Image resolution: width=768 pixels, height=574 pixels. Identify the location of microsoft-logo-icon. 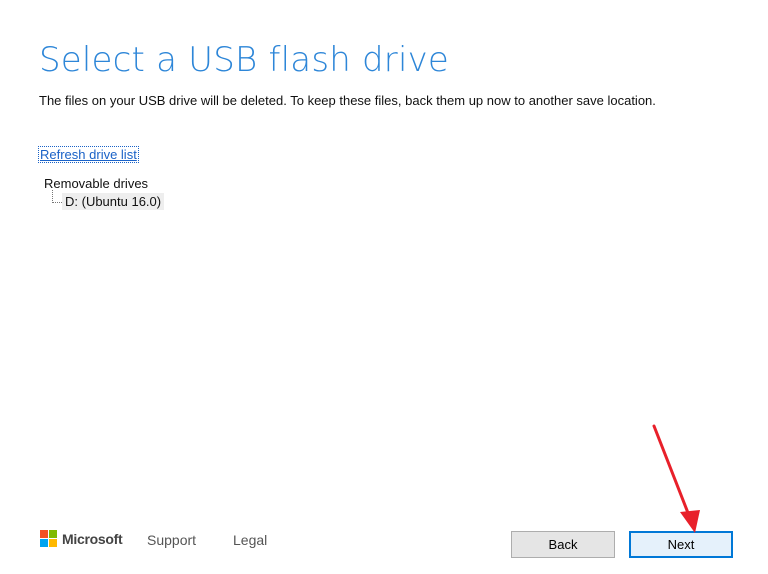
(48, 538).